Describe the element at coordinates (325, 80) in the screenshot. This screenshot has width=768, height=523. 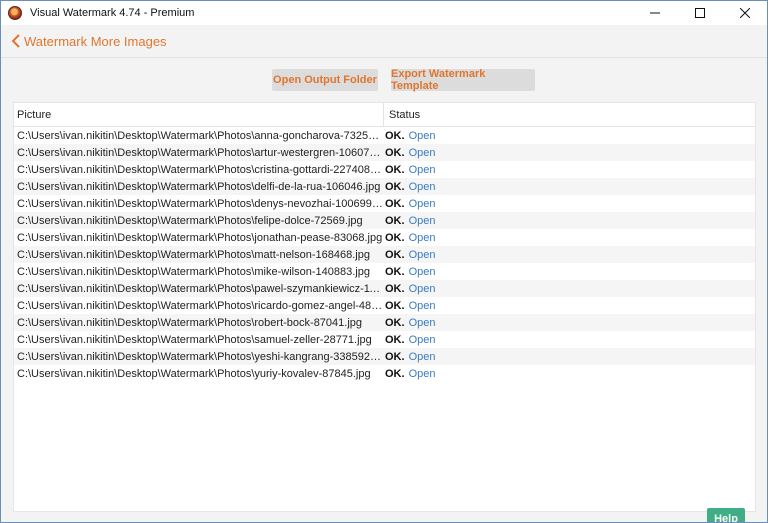
I see `open-output-folder-button: Open Output Folder` at that location.